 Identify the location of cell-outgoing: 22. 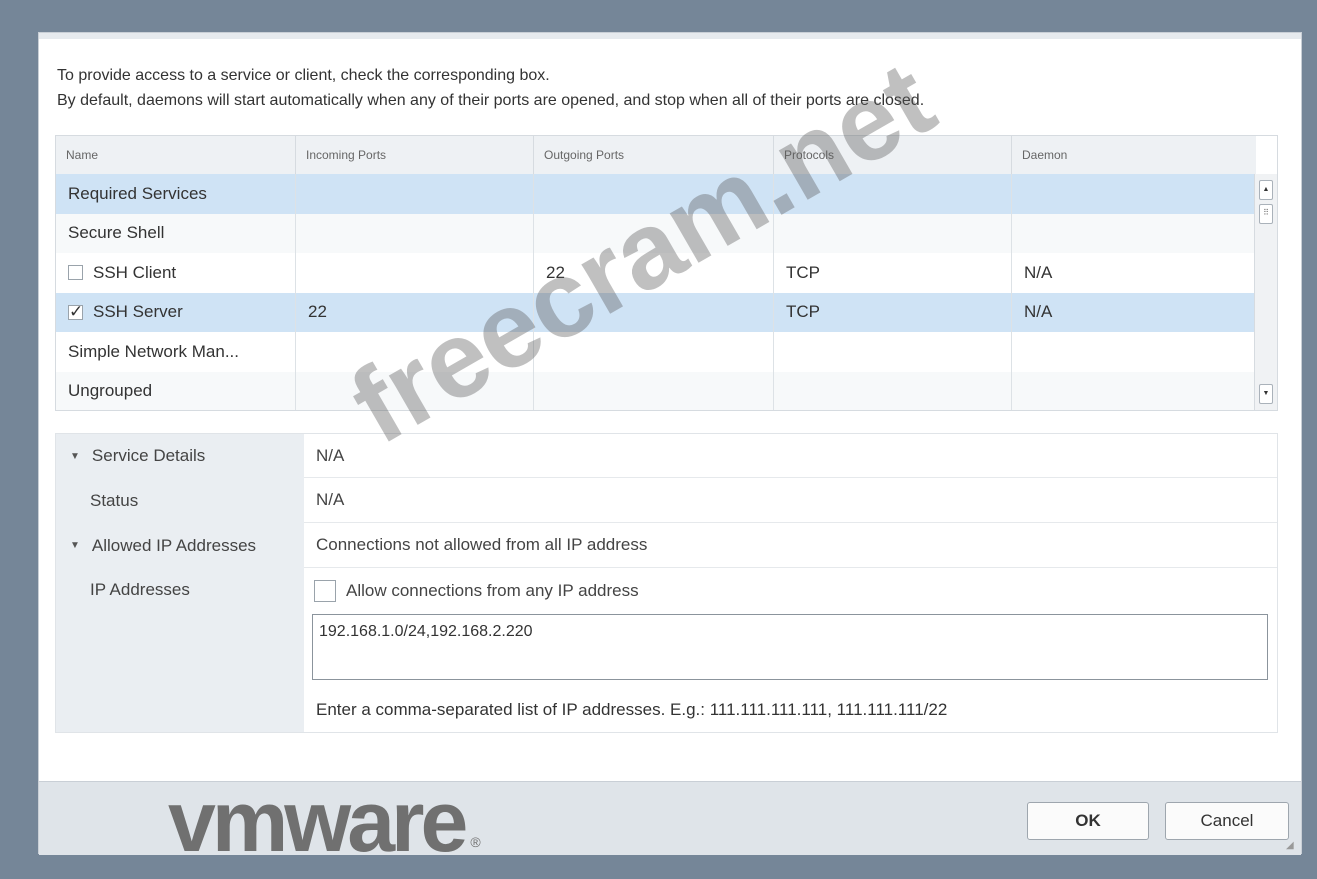
(654, 273).